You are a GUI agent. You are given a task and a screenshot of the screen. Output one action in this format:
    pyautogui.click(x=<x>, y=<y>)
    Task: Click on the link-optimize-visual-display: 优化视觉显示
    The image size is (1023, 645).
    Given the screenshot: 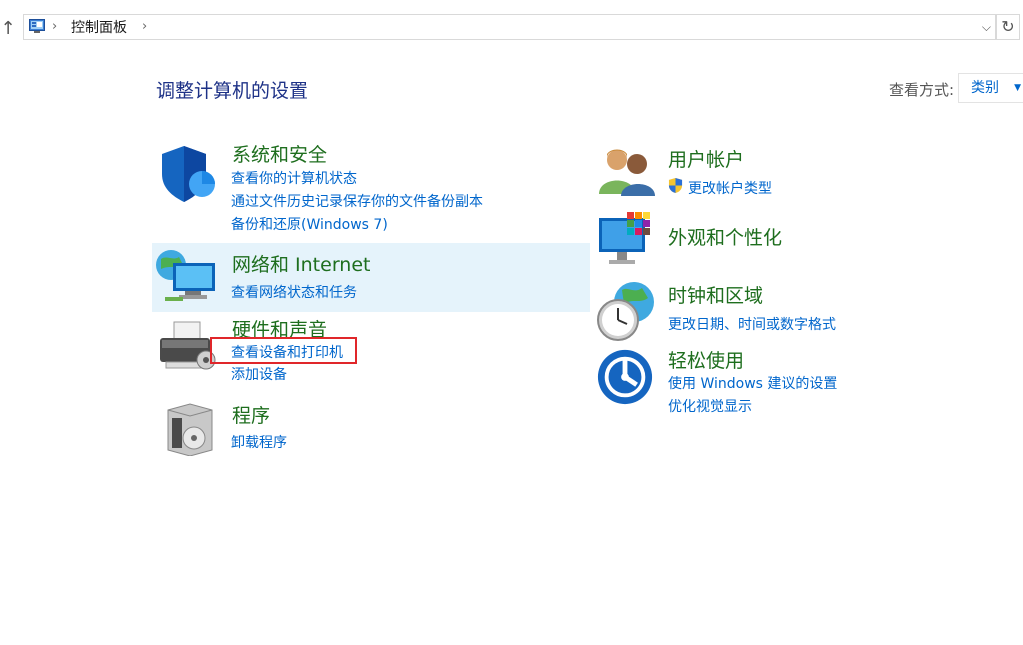 What is the action you would take?
    pyautogui.click(x=710, y=406)
    